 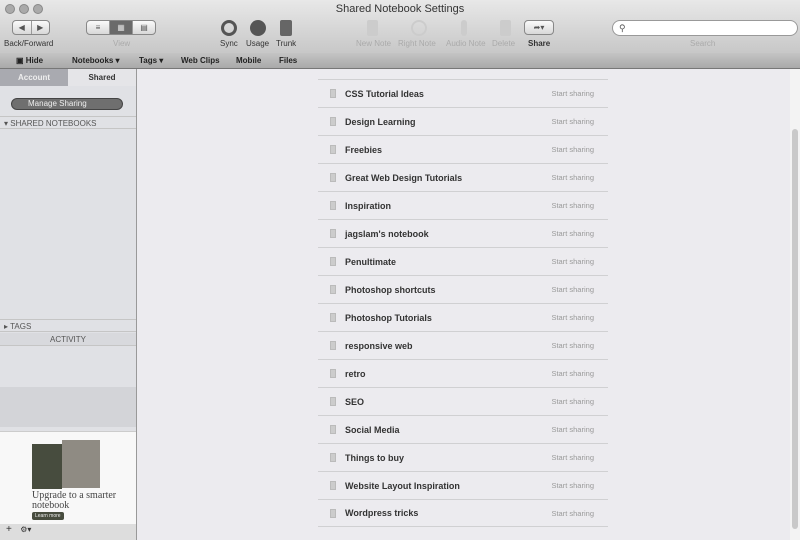 I want to click on notebook-row: Wordpress tricks Start sharing, so click(x=463, y=513).